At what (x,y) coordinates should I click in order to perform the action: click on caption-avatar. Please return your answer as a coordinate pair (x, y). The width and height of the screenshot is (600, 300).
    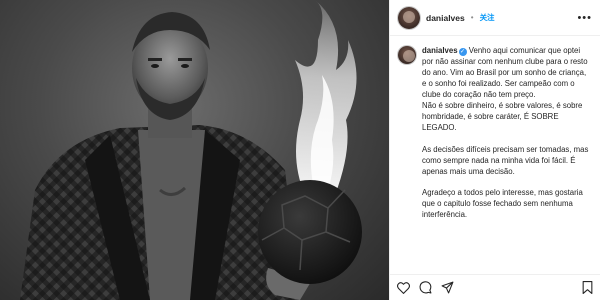
    Looking at the image, I should click on (407, 55).